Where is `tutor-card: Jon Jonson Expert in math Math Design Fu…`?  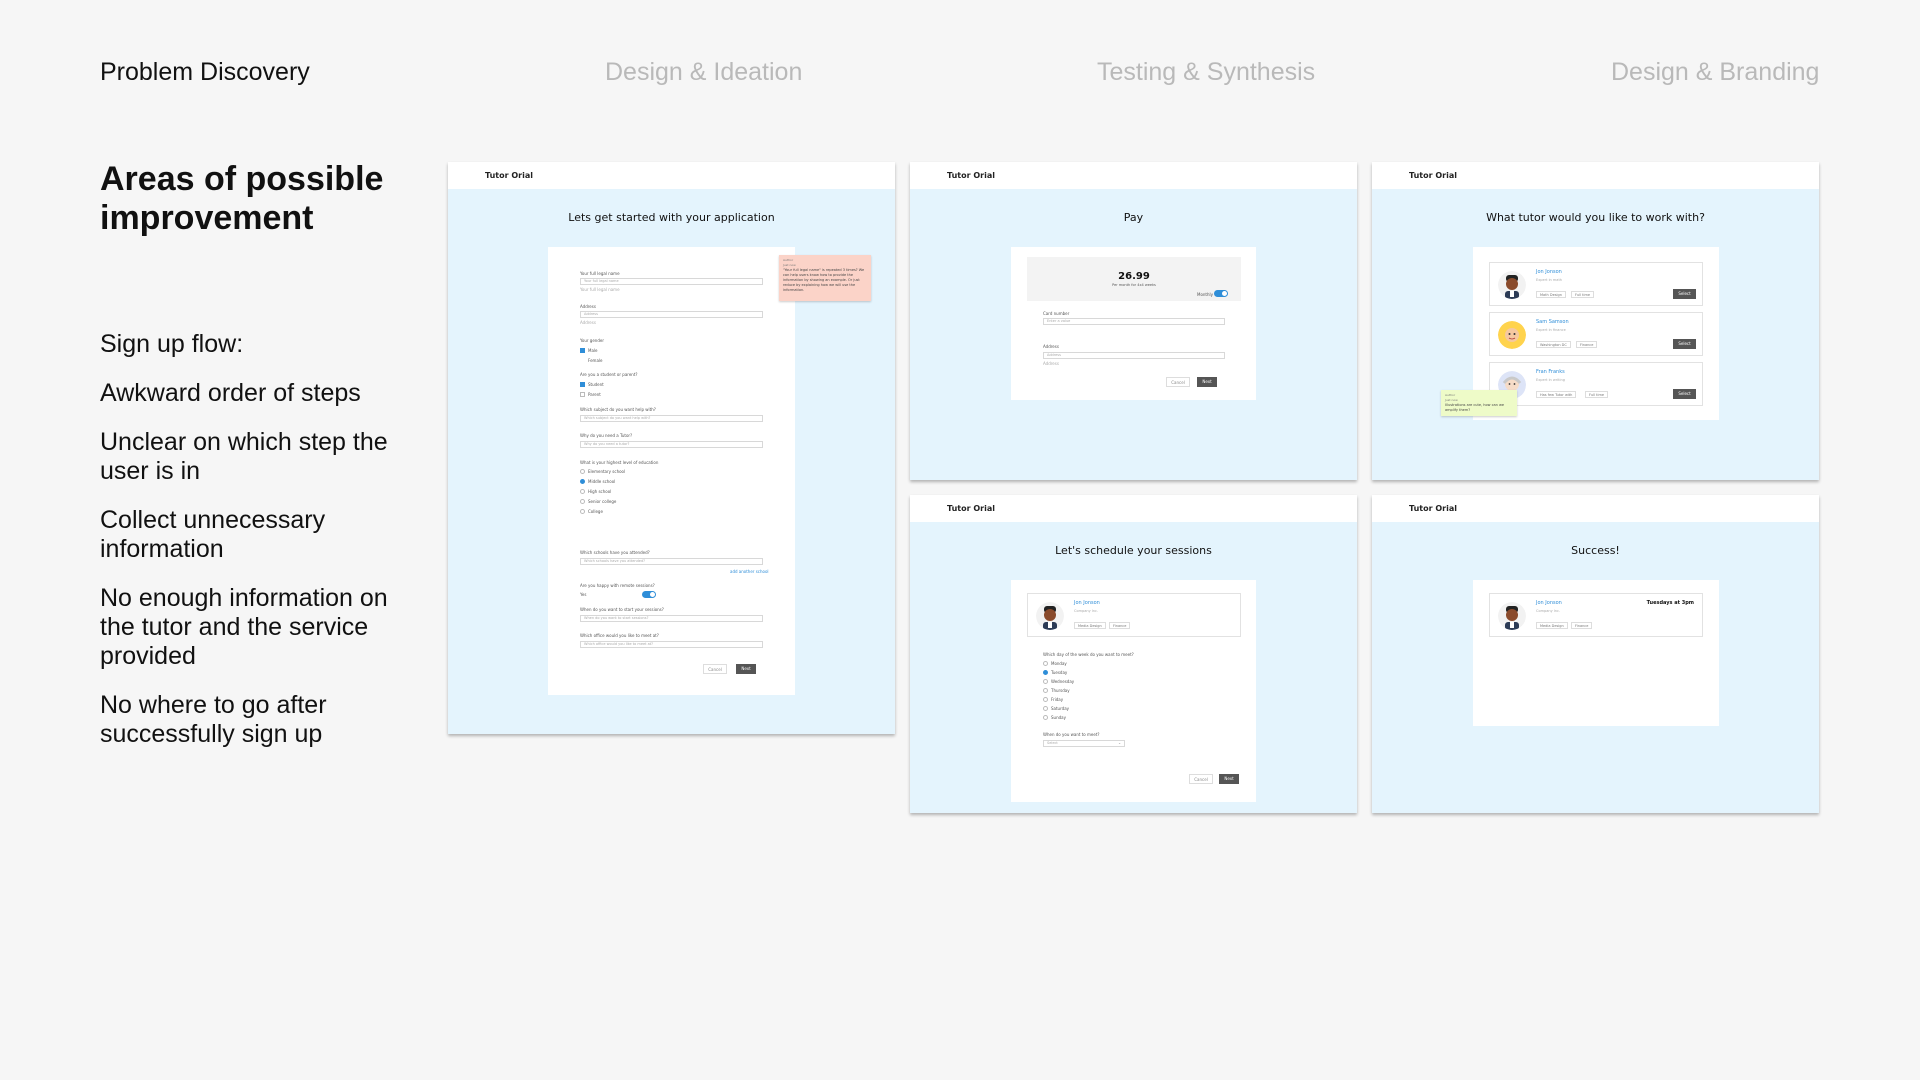 tutor-card: Jon Jonson Expert in math Math Design Fu… is located at coordinates (1596, 284).